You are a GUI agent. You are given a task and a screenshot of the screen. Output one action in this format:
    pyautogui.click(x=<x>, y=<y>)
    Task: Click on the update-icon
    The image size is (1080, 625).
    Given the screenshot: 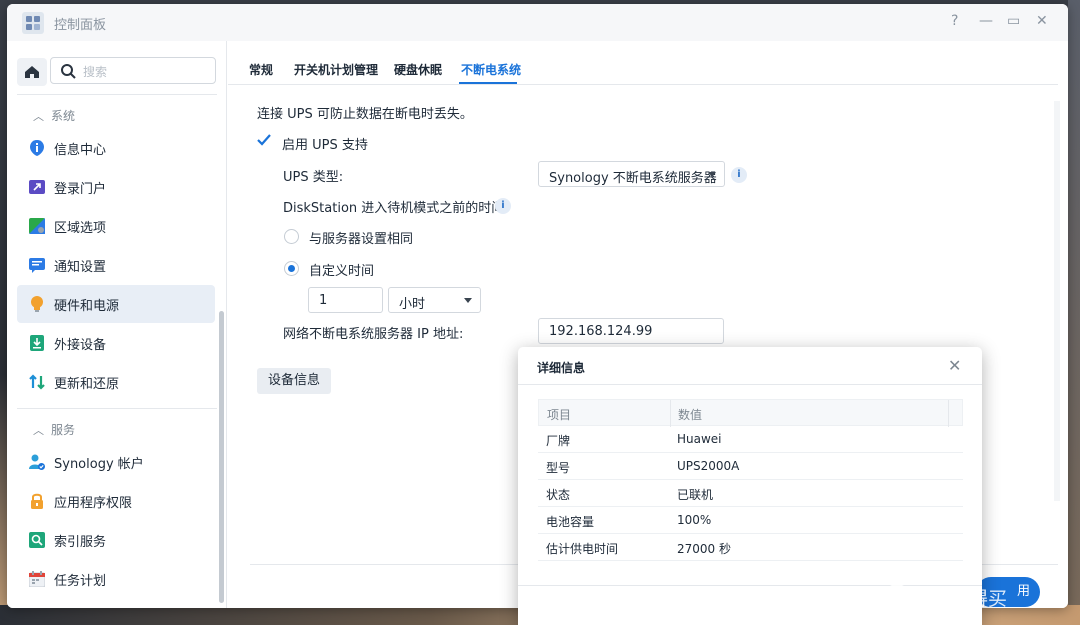 What is the action you would take?
    pyautogui.click(x=37, y=382)
    